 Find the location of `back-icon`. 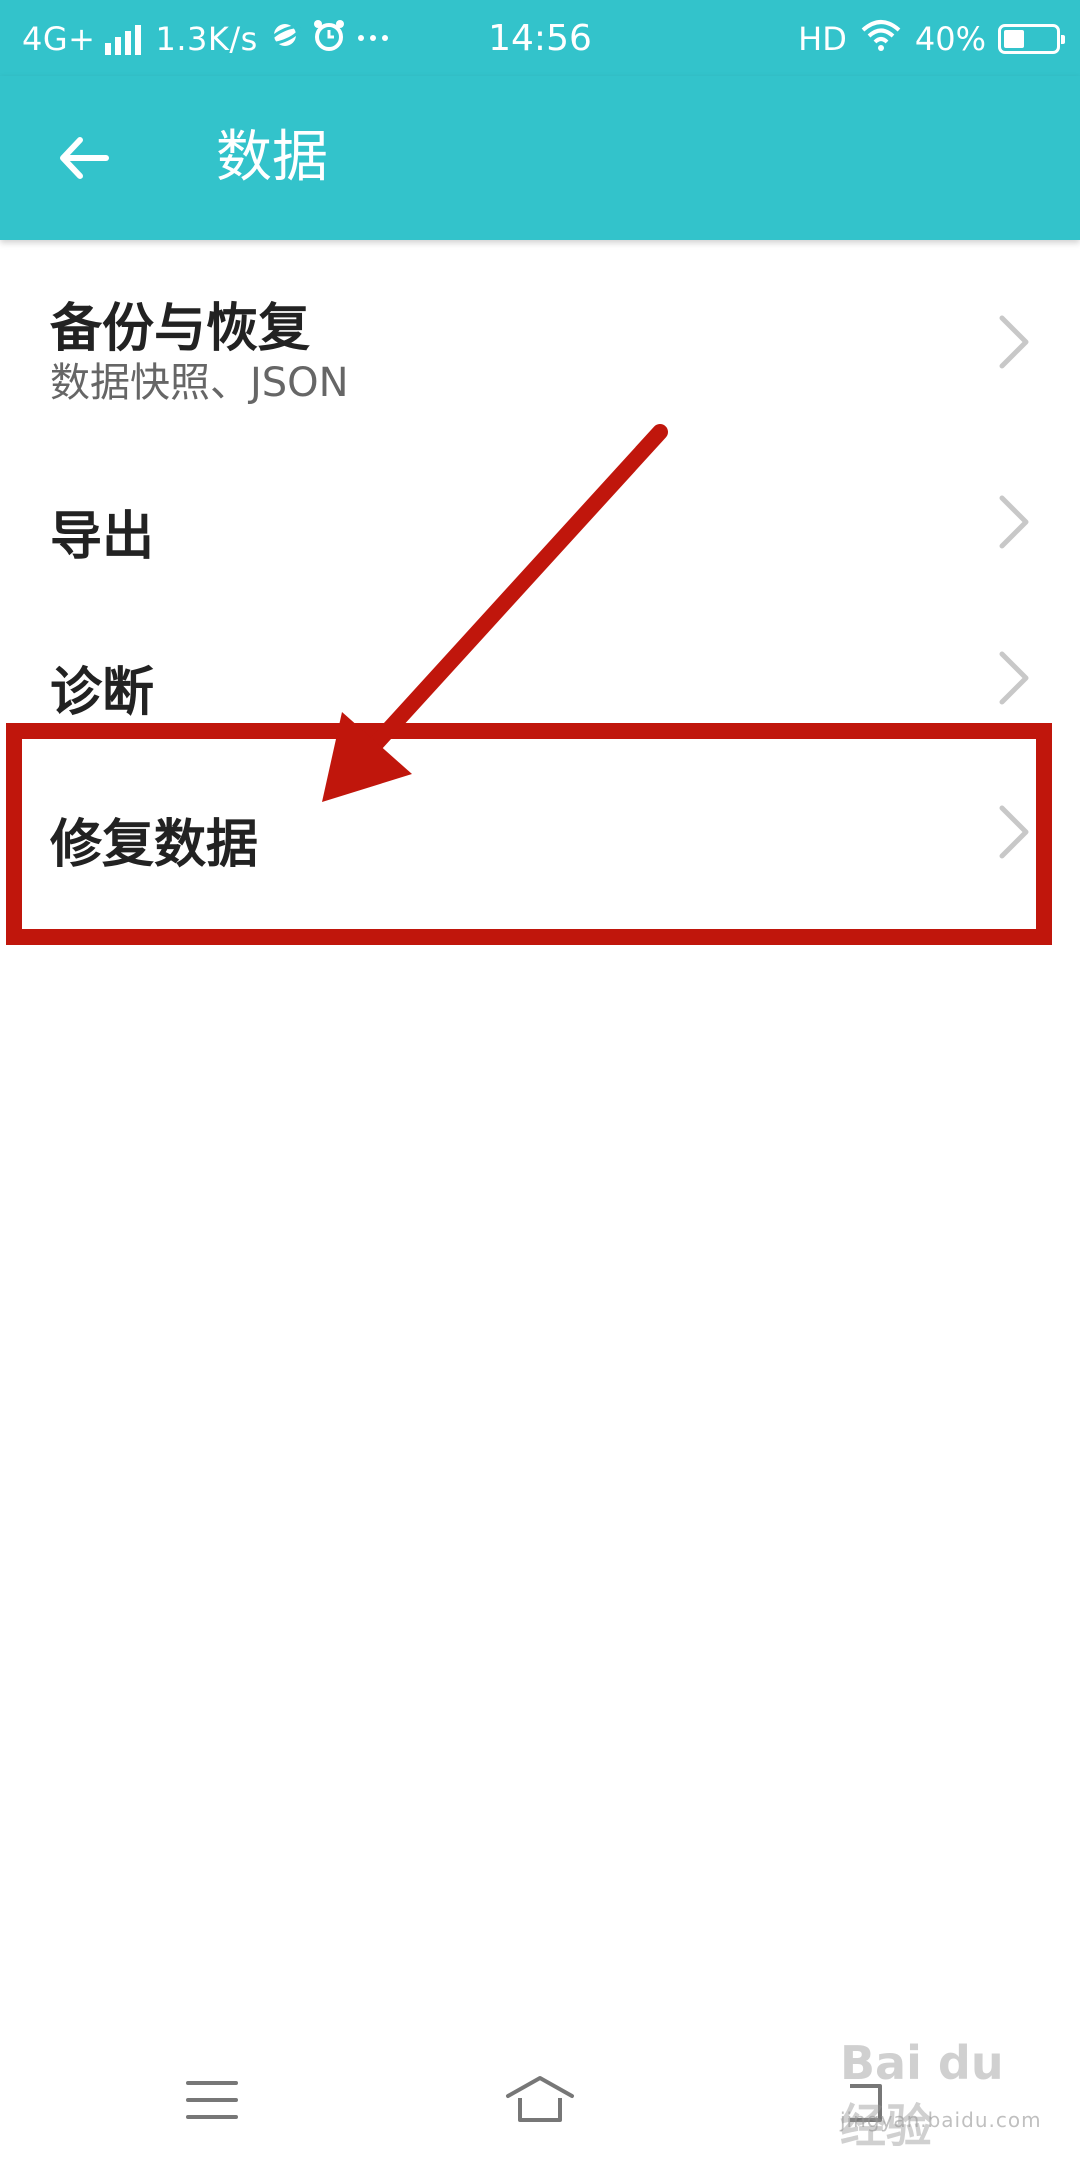

back-icon is located at coordinates (866, 2103).